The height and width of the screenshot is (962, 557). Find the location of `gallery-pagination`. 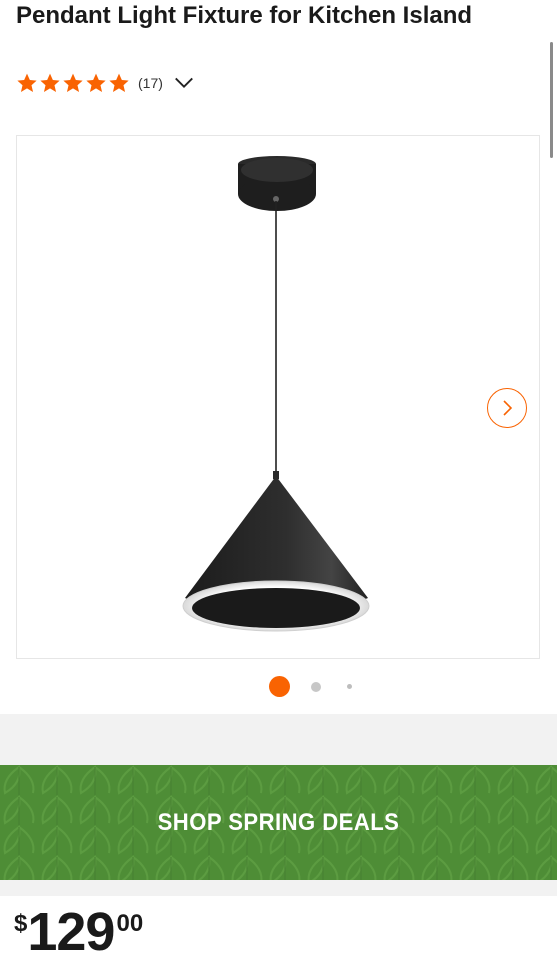

gallery-pagination is located at coordinates (278, 686).